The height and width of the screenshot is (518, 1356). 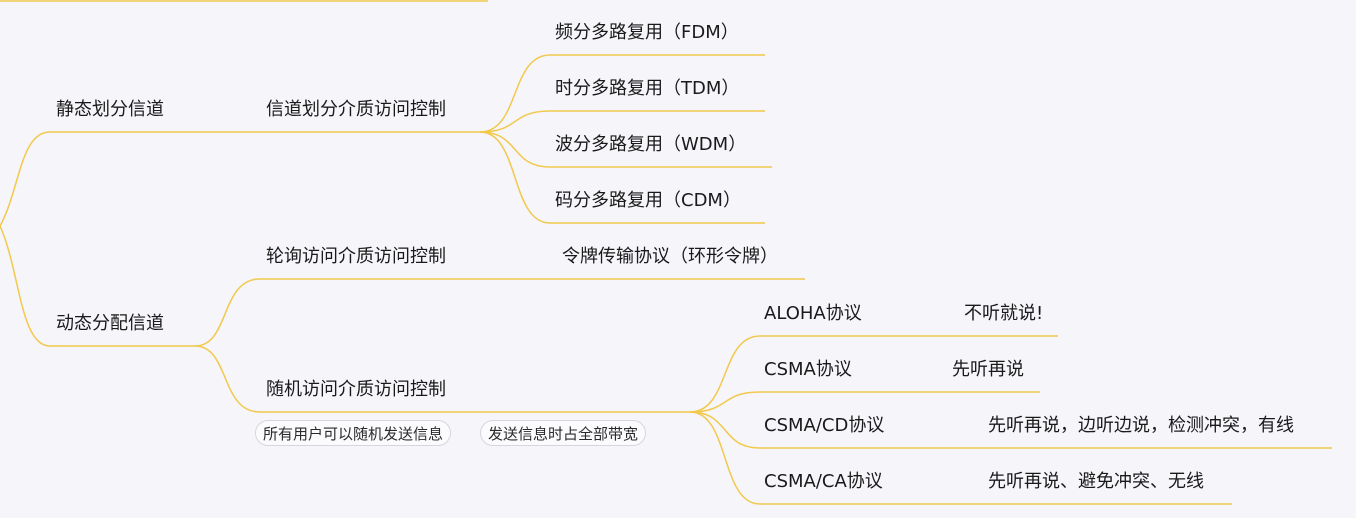 I want to click on node-csmacd-desc: 先听再说，边听边说，检测冲突，有线, so click(x=1141, y=426).